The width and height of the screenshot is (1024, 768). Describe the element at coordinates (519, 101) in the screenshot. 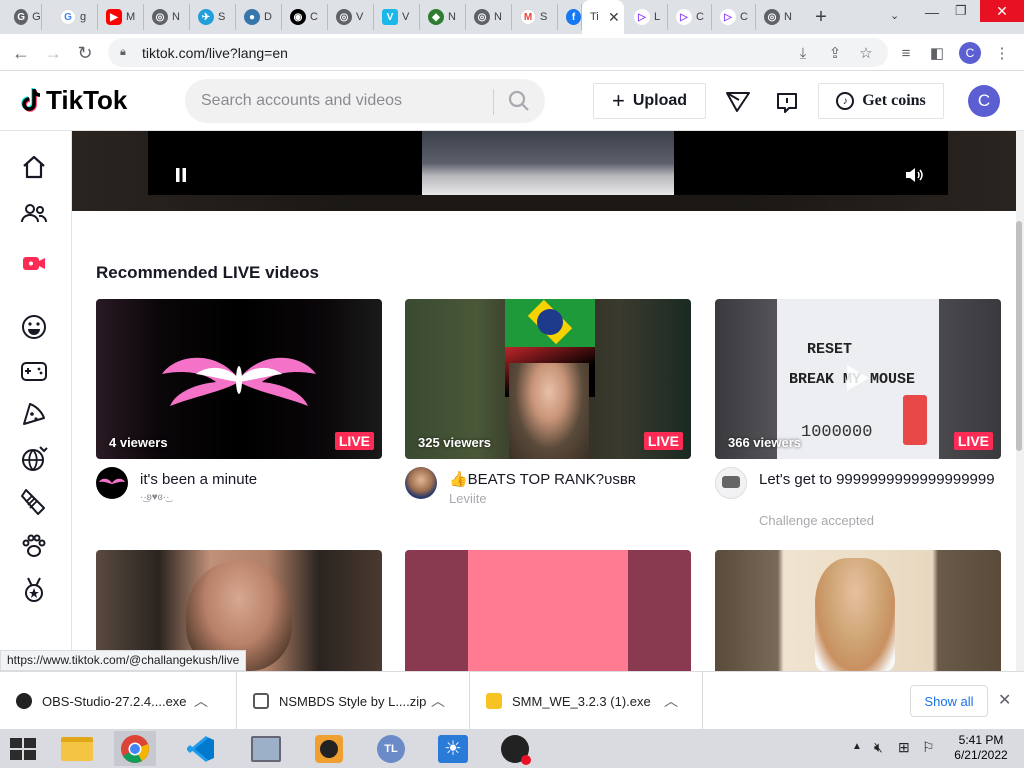

I see `search-icon` at that location.